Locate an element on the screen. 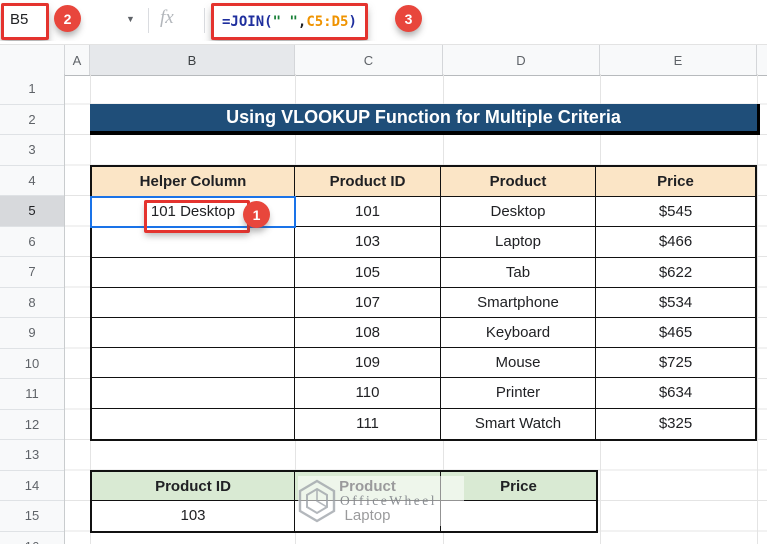  row-header-9: 9 is located at coordinates (32, 333).